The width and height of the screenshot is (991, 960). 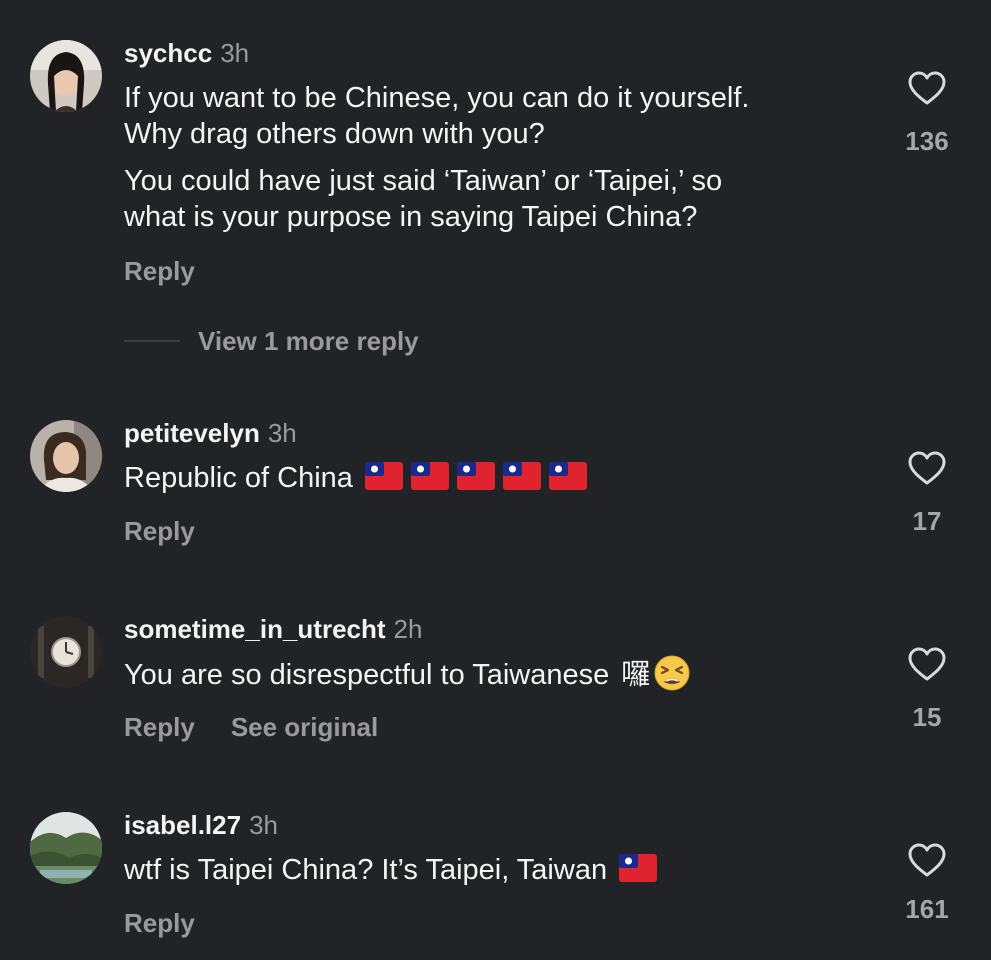 I want to click on comment-meta: sychcc 3h, so click(x=186, y=53).